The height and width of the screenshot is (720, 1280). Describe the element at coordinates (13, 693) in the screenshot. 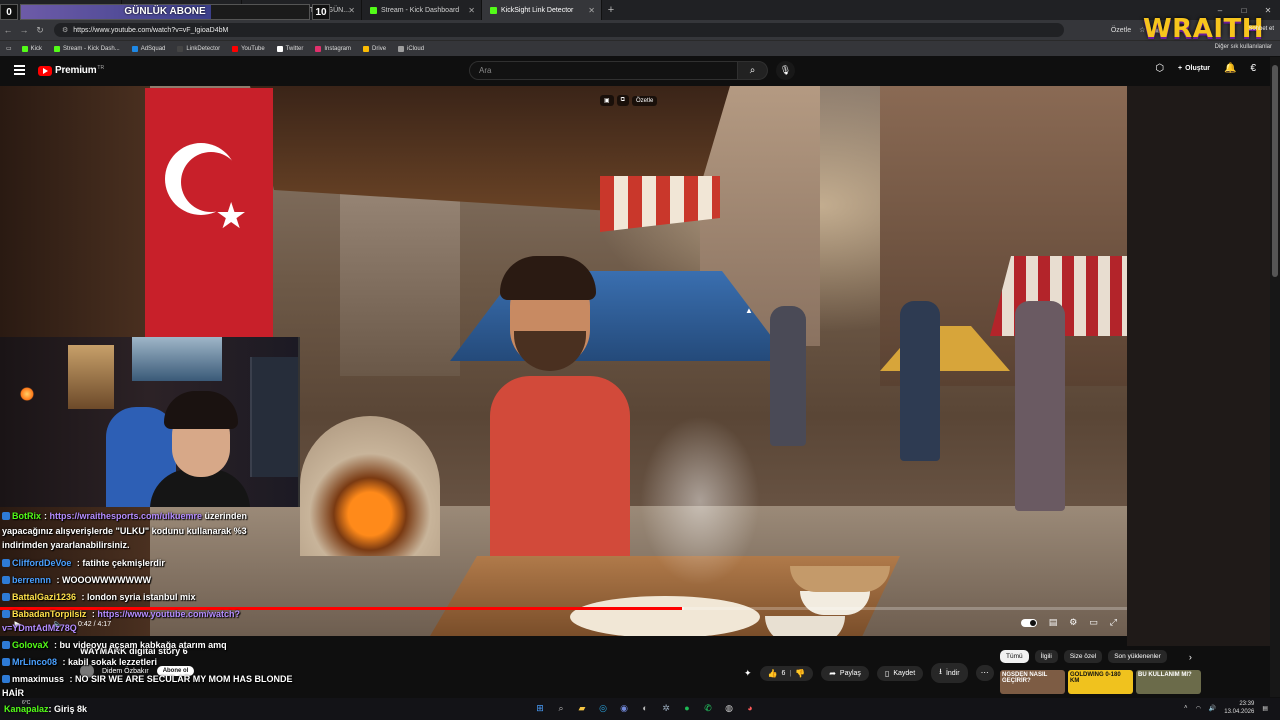

I see `chat-text: HAİR` at that location.